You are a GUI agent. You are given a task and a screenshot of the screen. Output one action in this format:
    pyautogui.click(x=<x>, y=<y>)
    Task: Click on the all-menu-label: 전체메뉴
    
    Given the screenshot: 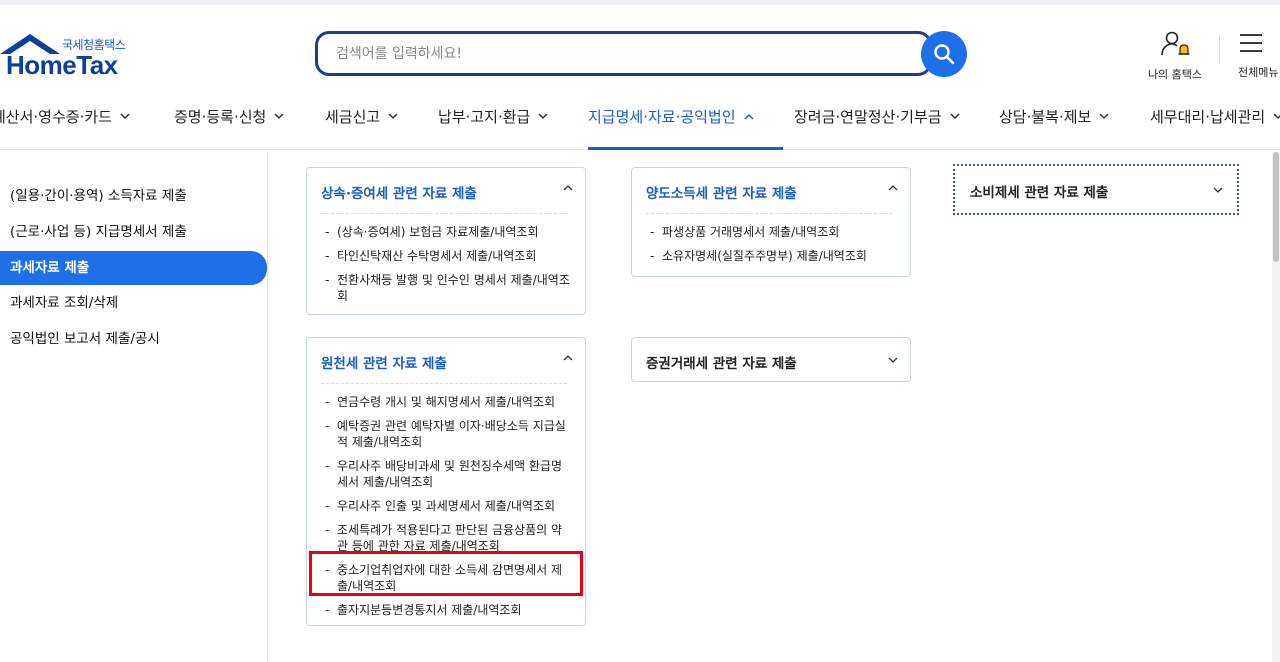 What is the action you would take?
    pyautogui.click(x=1258, y=72)
    